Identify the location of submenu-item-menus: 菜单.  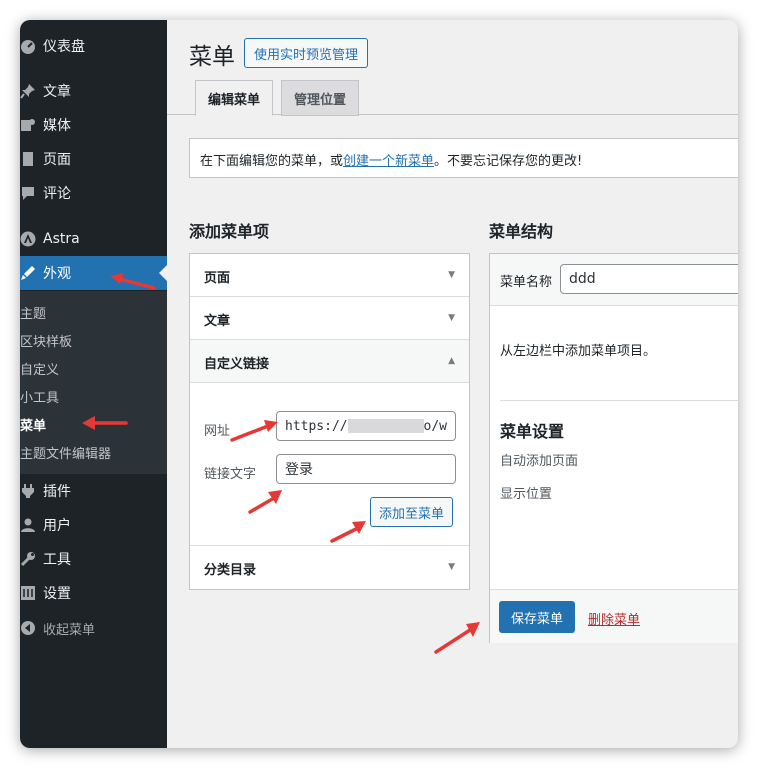
(33, 424).